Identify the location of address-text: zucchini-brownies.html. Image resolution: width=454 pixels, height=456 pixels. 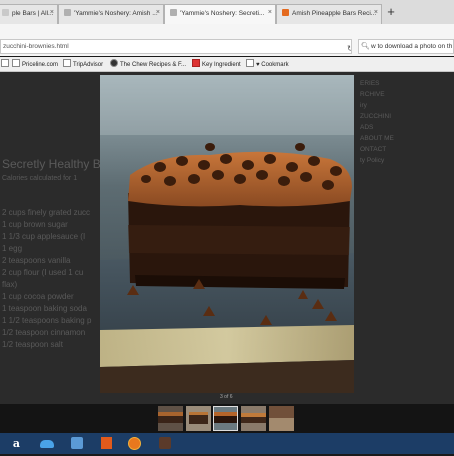
(36, 46).